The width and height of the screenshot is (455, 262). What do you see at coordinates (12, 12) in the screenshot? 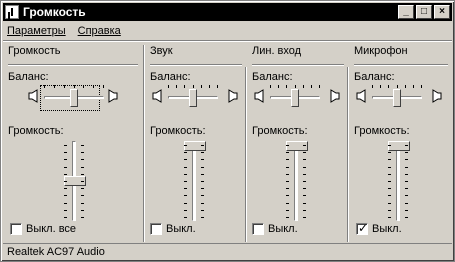
I see `speaker-app-icon` at bounding box center [12, 12].